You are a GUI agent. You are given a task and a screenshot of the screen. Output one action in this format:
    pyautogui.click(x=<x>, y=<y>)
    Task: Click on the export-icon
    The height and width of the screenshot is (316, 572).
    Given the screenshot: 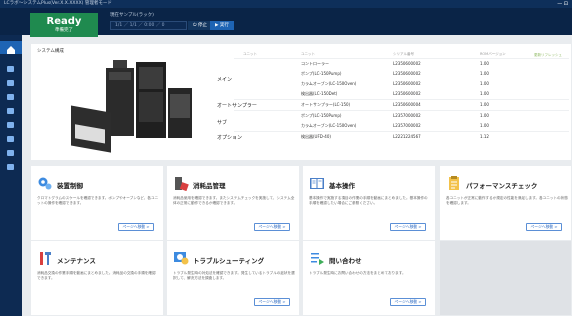 What is the action you would take?
    pyautogui.click(x=10, y=167)
    